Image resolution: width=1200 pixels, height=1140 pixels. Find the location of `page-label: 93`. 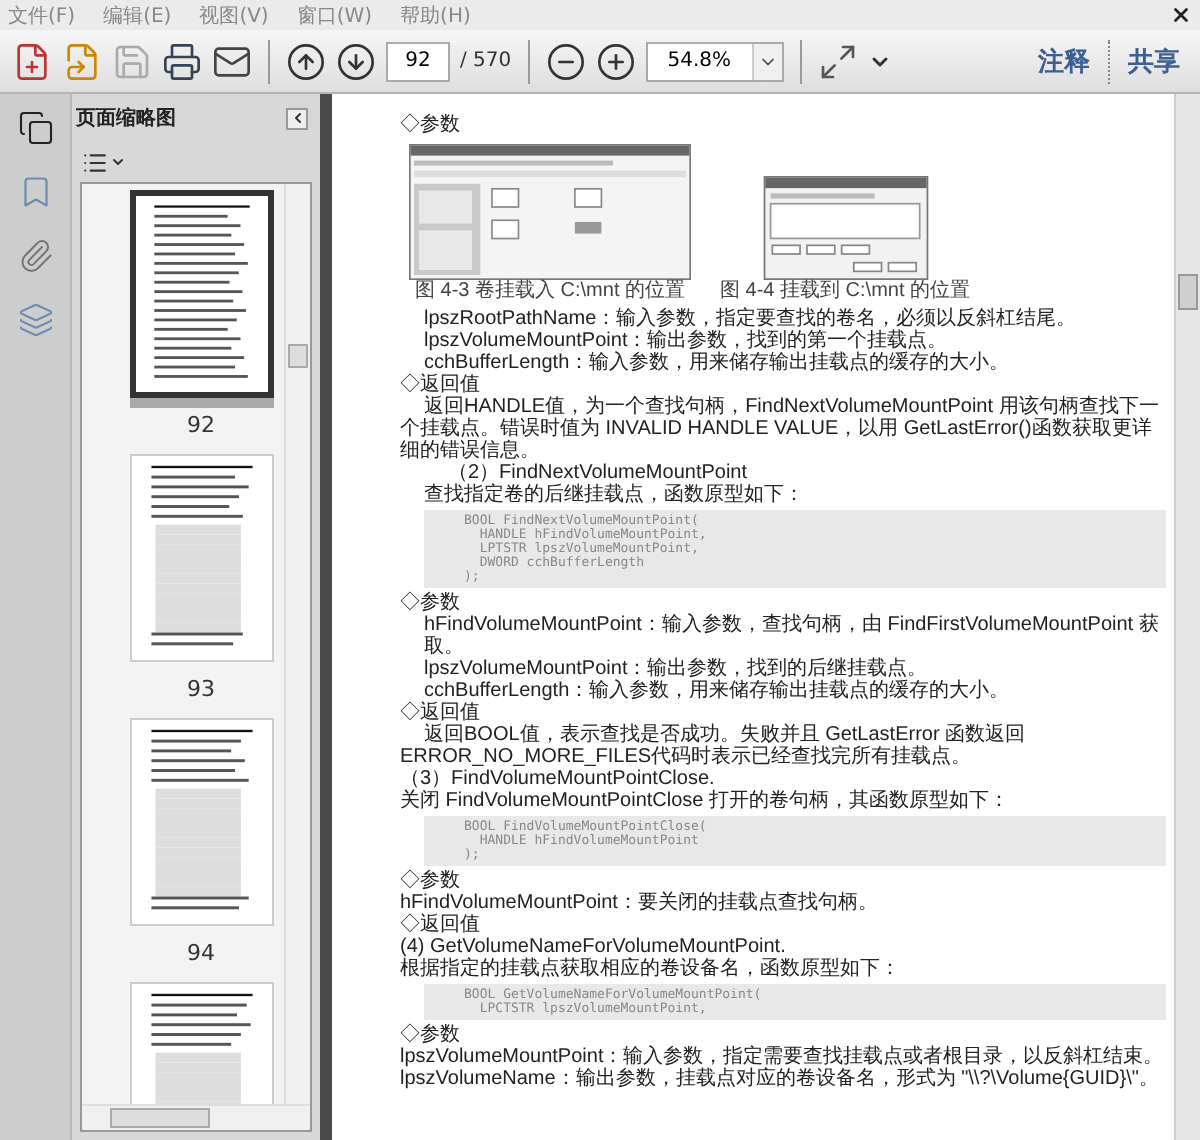

page-label: 93 is located at coordinates (201, 689).